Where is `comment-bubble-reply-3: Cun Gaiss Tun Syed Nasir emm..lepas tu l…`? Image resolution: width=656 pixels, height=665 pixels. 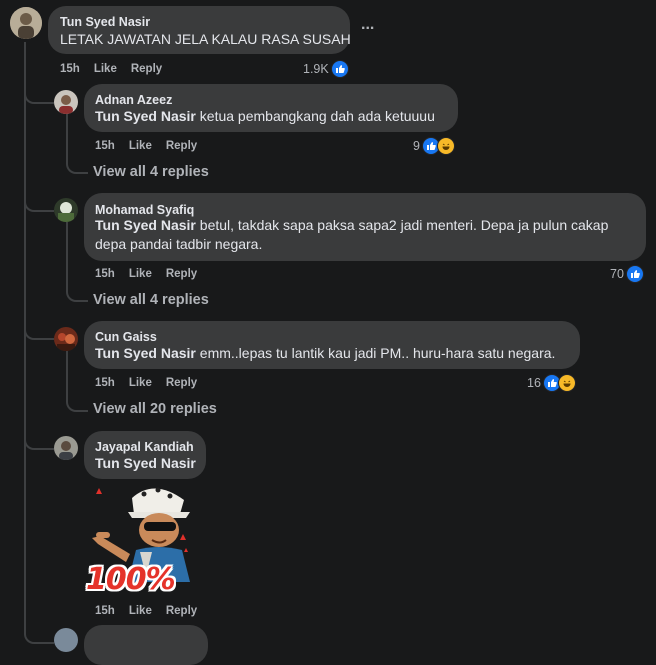 comment-bubble-reply-3: Cun Gaiss Tun Syed Nasir emm..lepas tu l… is located at coordinates (332, 345).